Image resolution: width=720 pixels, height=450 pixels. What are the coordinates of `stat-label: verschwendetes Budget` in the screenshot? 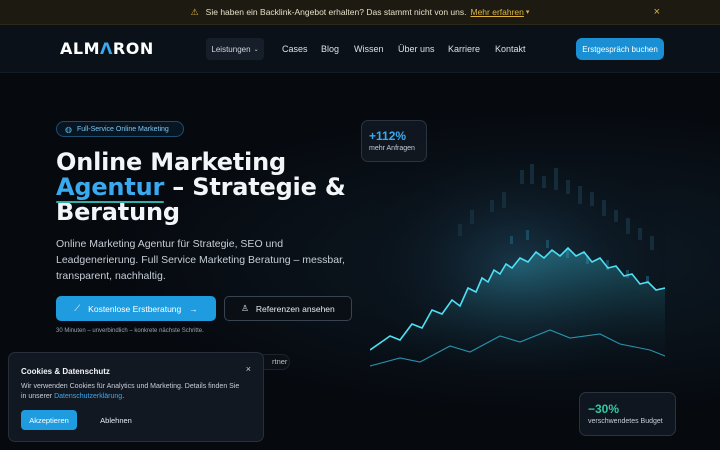 It's located at (625, 421).